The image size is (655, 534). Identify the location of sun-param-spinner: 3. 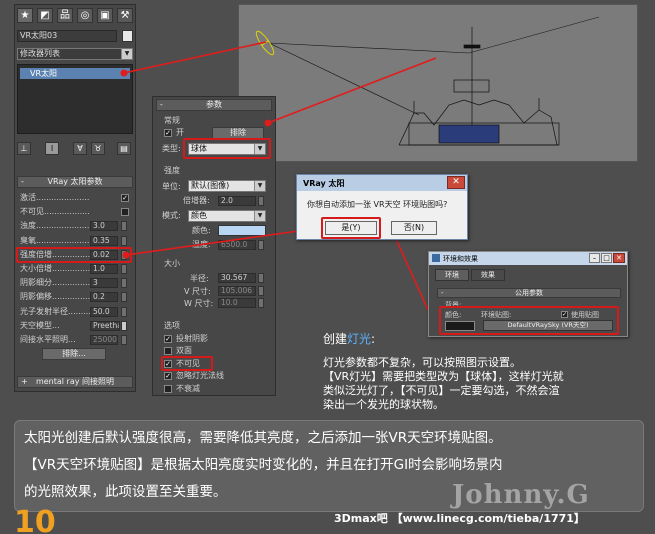
(104, 283).